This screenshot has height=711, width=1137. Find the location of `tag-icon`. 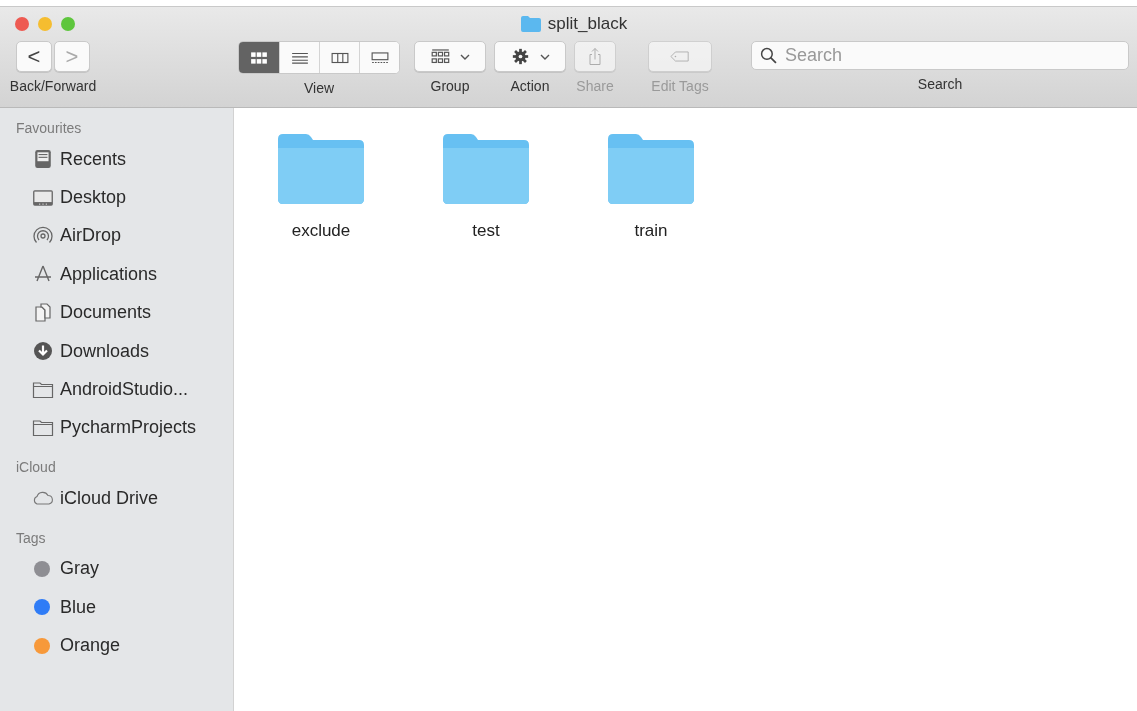

tag-icon is located at coordinates (680, 56).